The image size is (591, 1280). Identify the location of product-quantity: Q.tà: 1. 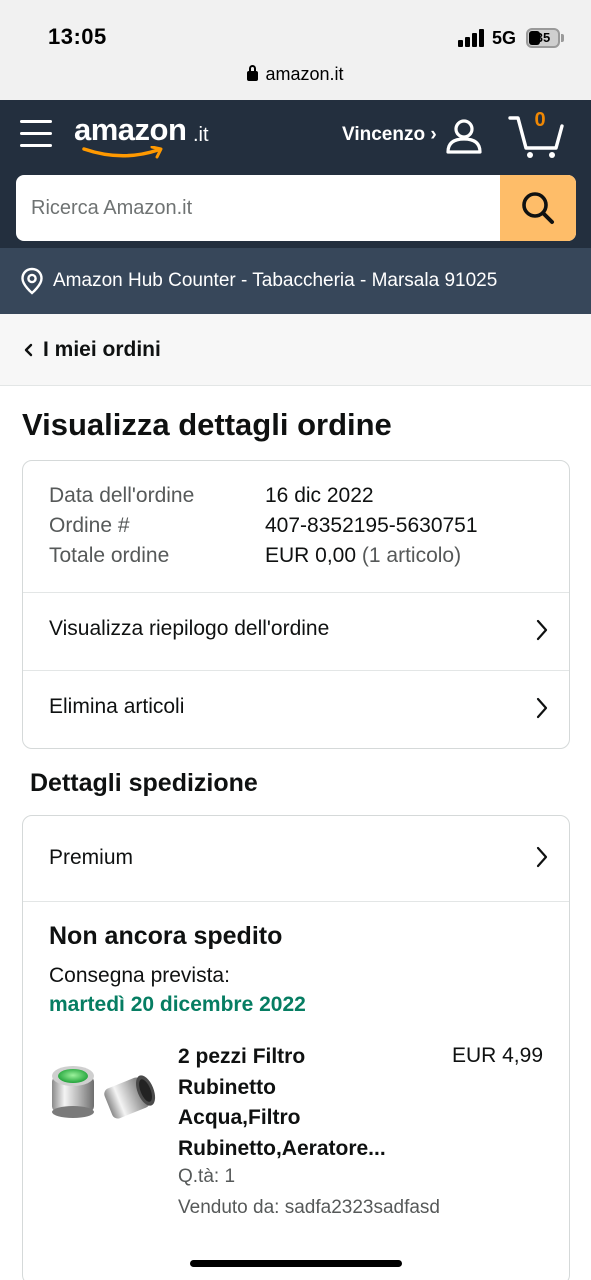
(207, 1176).